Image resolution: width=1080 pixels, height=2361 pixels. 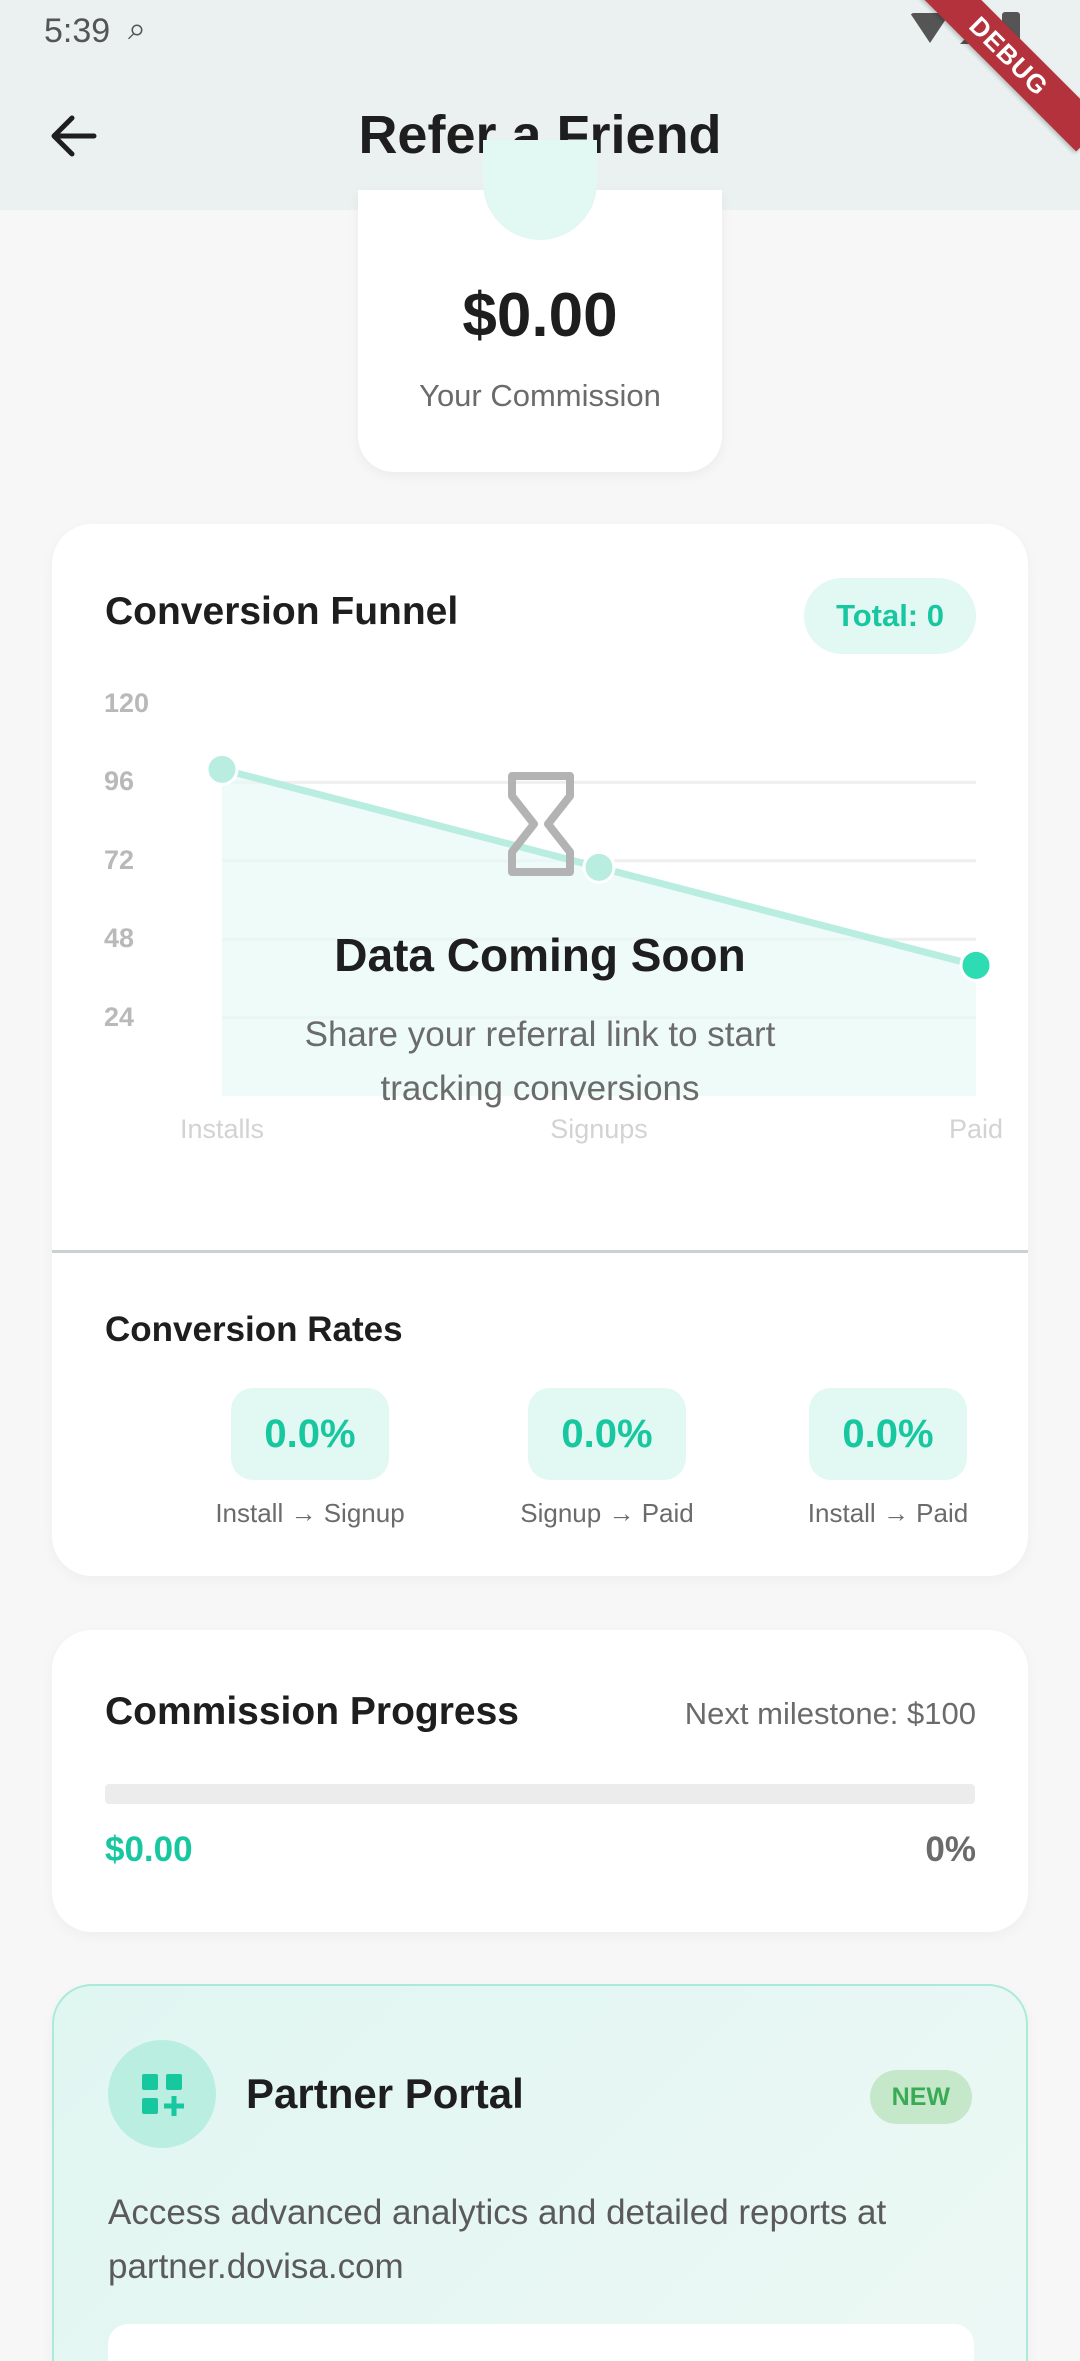 What do you see at coordinates (119, 1016) in the screenshot?
I see `y-tick-label: 24` at bounding box center [119, 1016].